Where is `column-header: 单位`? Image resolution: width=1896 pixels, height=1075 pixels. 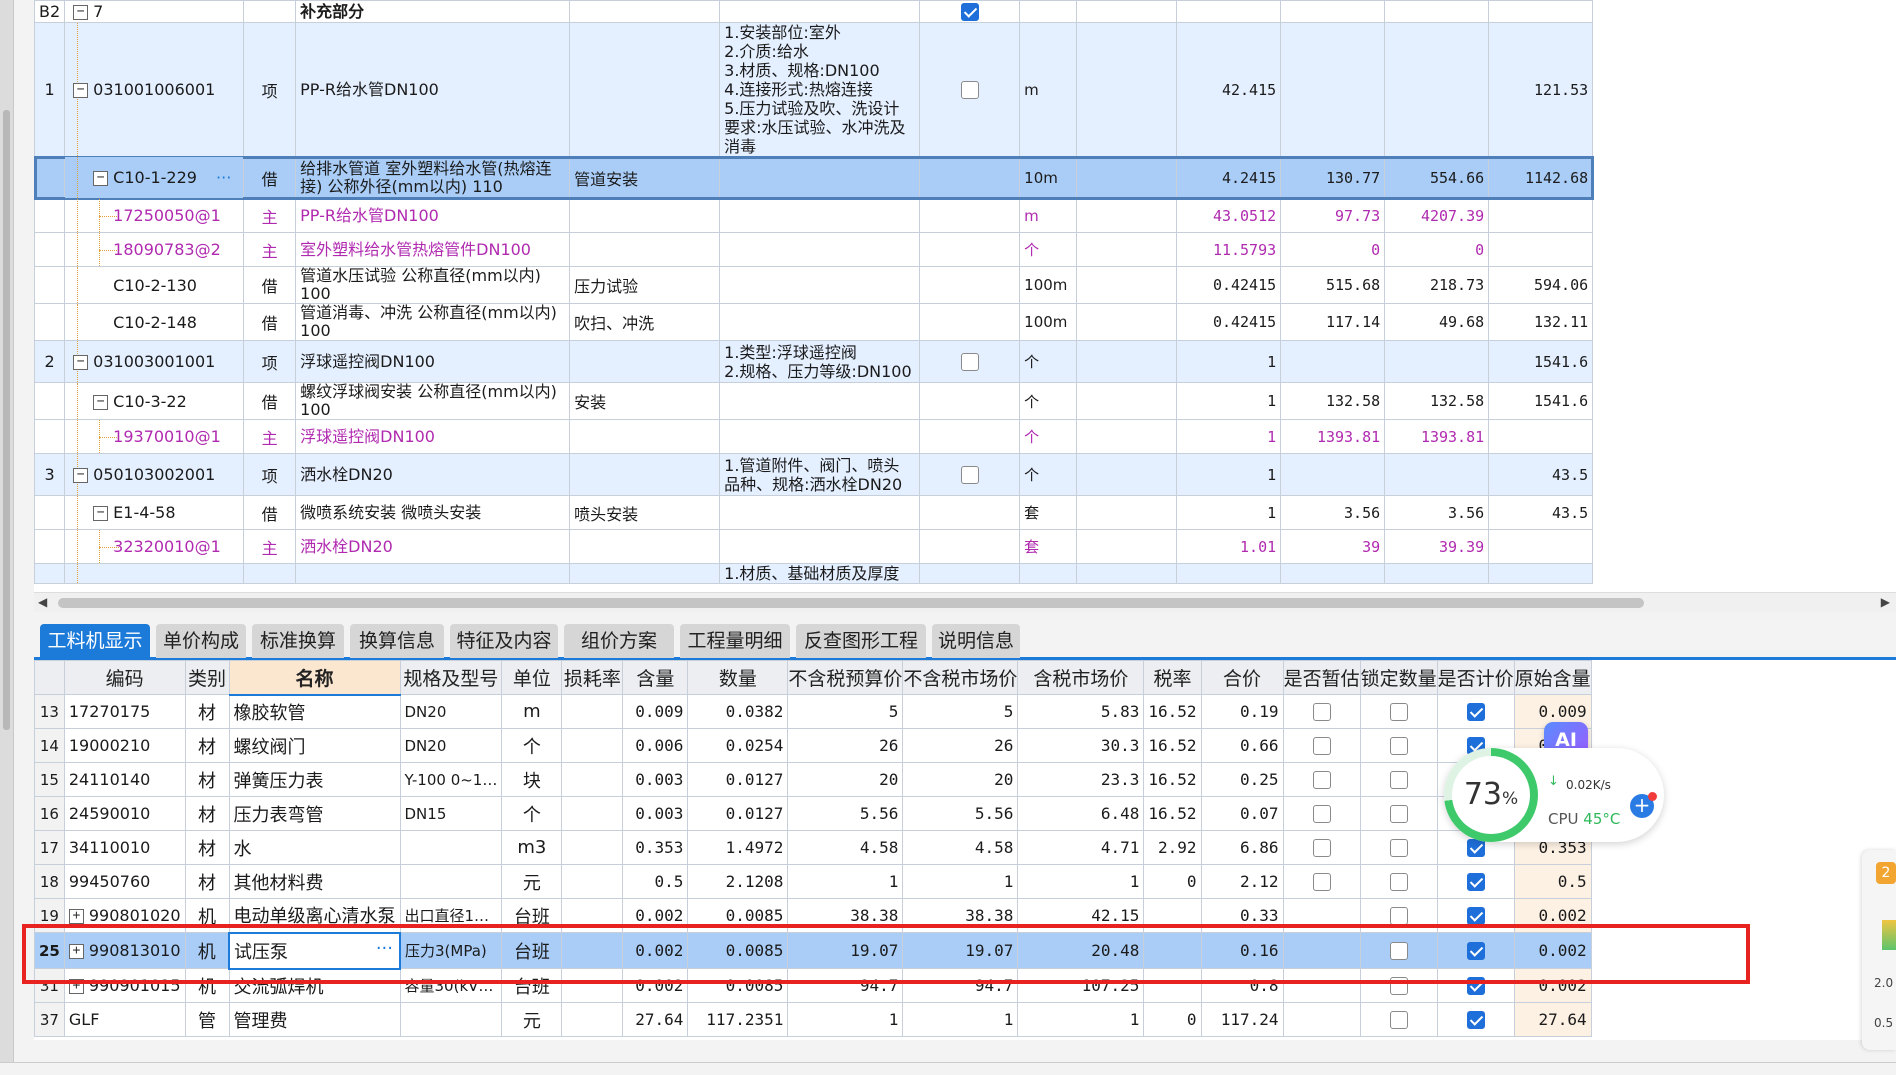 column-header: 单位 is located at coordinates (532, 677).